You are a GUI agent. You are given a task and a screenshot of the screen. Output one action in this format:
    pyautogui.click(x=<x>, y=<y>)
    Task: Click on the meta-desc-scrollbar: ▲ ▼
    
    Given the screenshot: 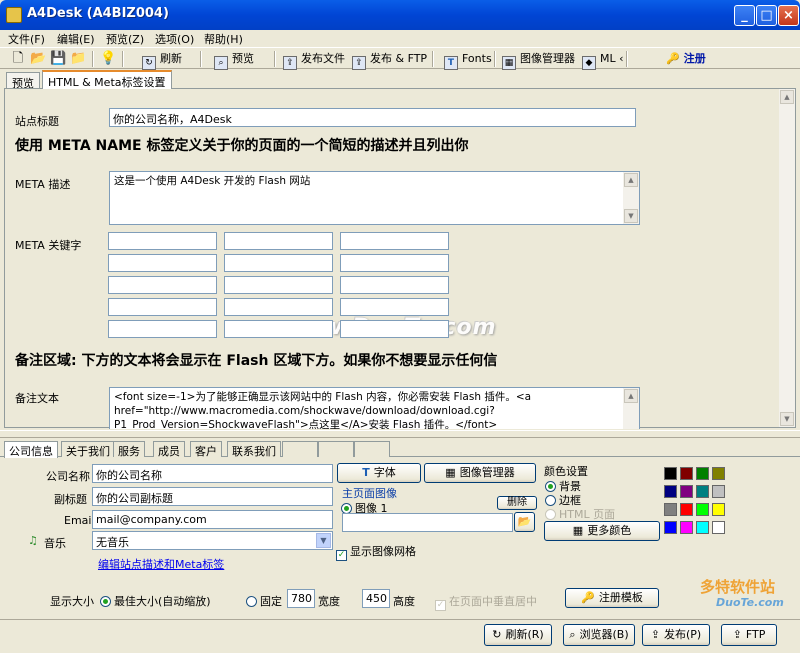 What is the action you would take?
    pyautogui.click(x=631, y=198)
    